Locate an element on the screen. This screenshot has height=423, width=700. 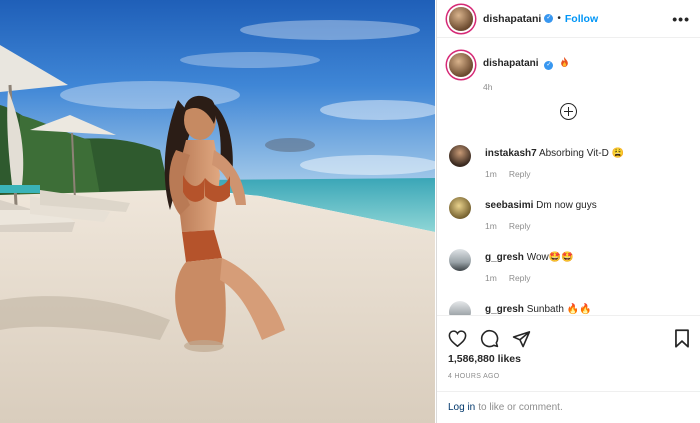
caption-time: 4h is located at coordinates (488, 87).